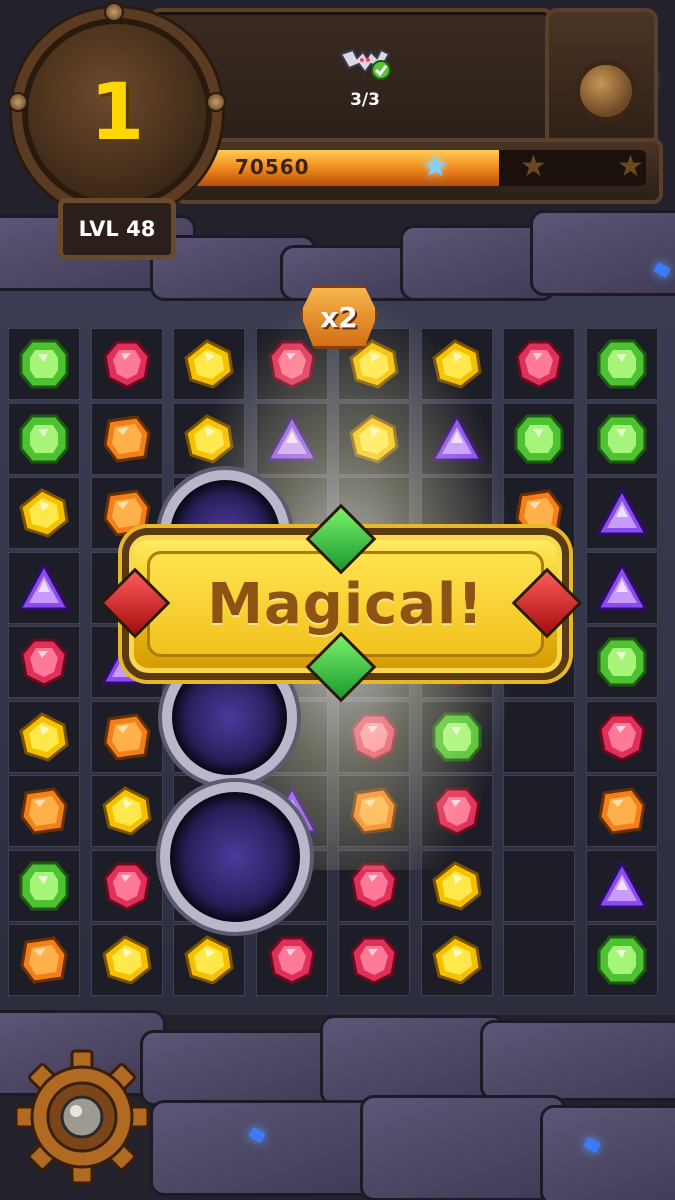 The width and height of the screenshot is (675, 1200). Describe the element at coordinates (345, 604) in the screenshot. I see `banner-text: Magical!` at that location.